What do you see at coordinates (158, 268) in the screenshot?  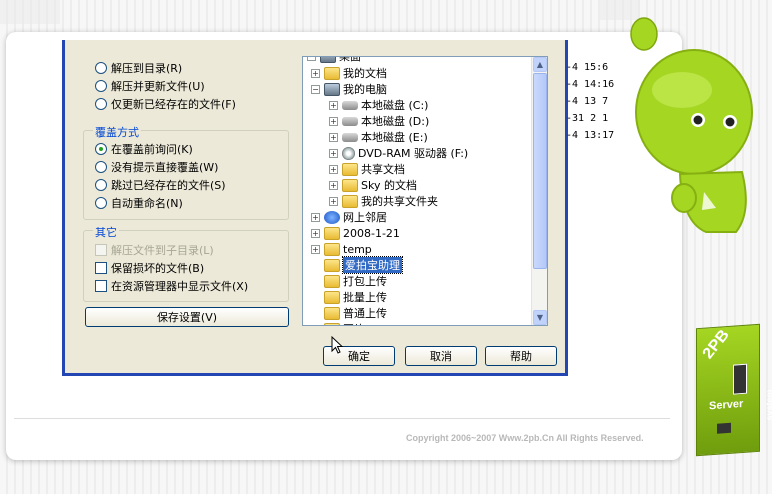 I see `option-label: 保留损坏的文件(B)` at bounding box center [158, 268].